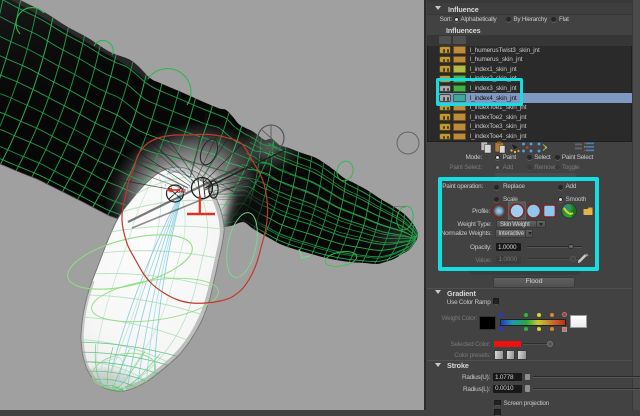  What do you see at coordinates (181, 192) in the screenshot?
I see `svg-text: 3m` at bounding box center [181, 192].